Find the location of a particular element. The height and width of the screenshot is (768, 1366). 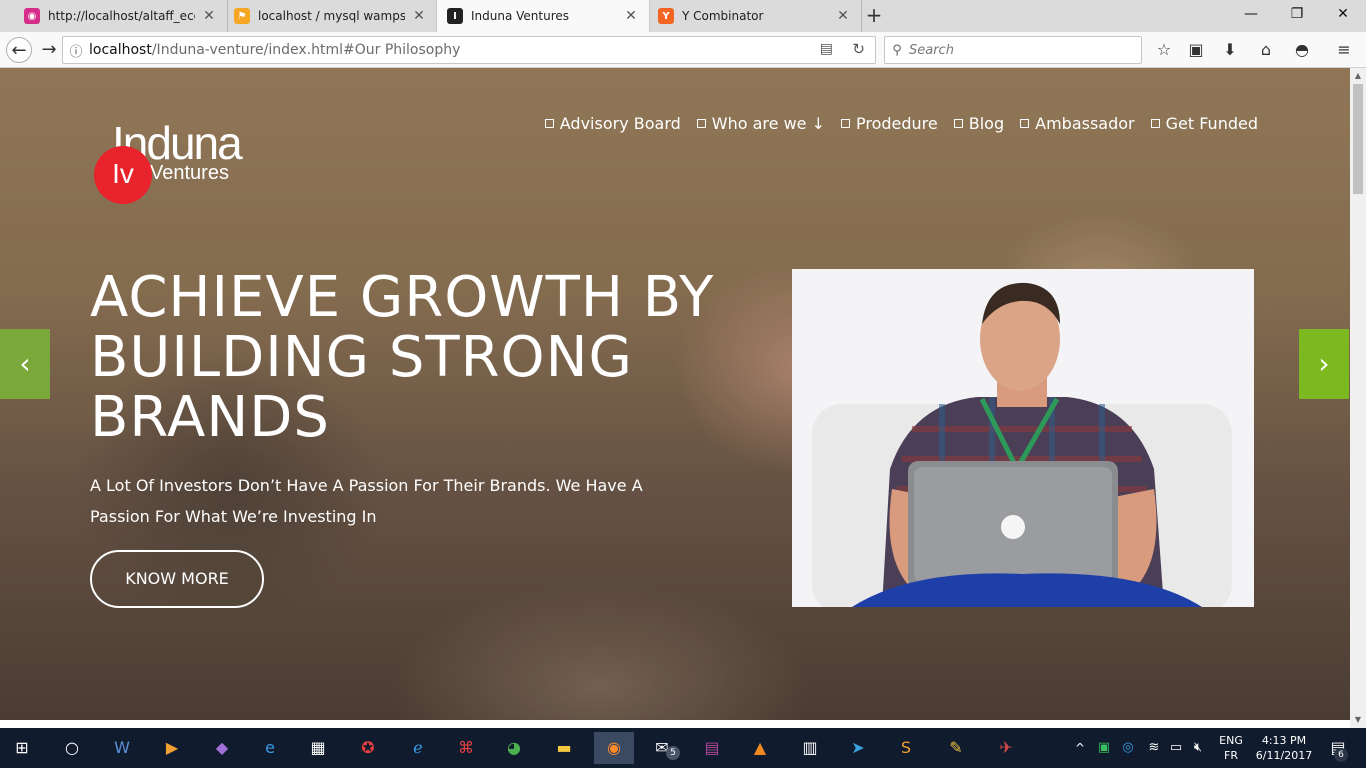

language-bottom: FR is located at coordinates (1231, 755).